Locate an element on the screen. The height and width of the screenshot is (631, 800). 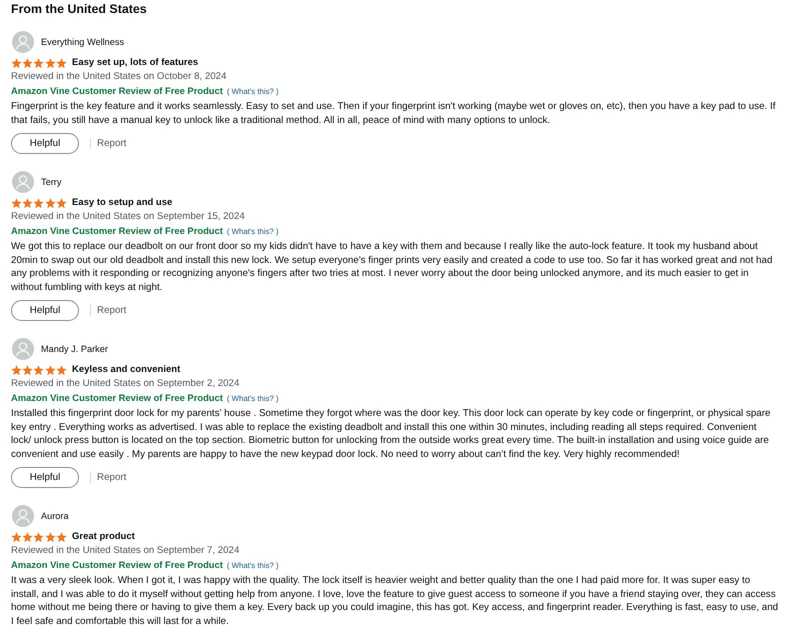
review-text: Fingerprint is the key feature and it works seamlessly. Easy to set and use. Then if your fingerprint isn't working (maybe wet or gloves on, etc), then you have a key pad to use. If that fails, you still have a manual key to unlock like a traditional method. All in all, peace of mind with many options to unlock. is located at coordinates (393, 113).